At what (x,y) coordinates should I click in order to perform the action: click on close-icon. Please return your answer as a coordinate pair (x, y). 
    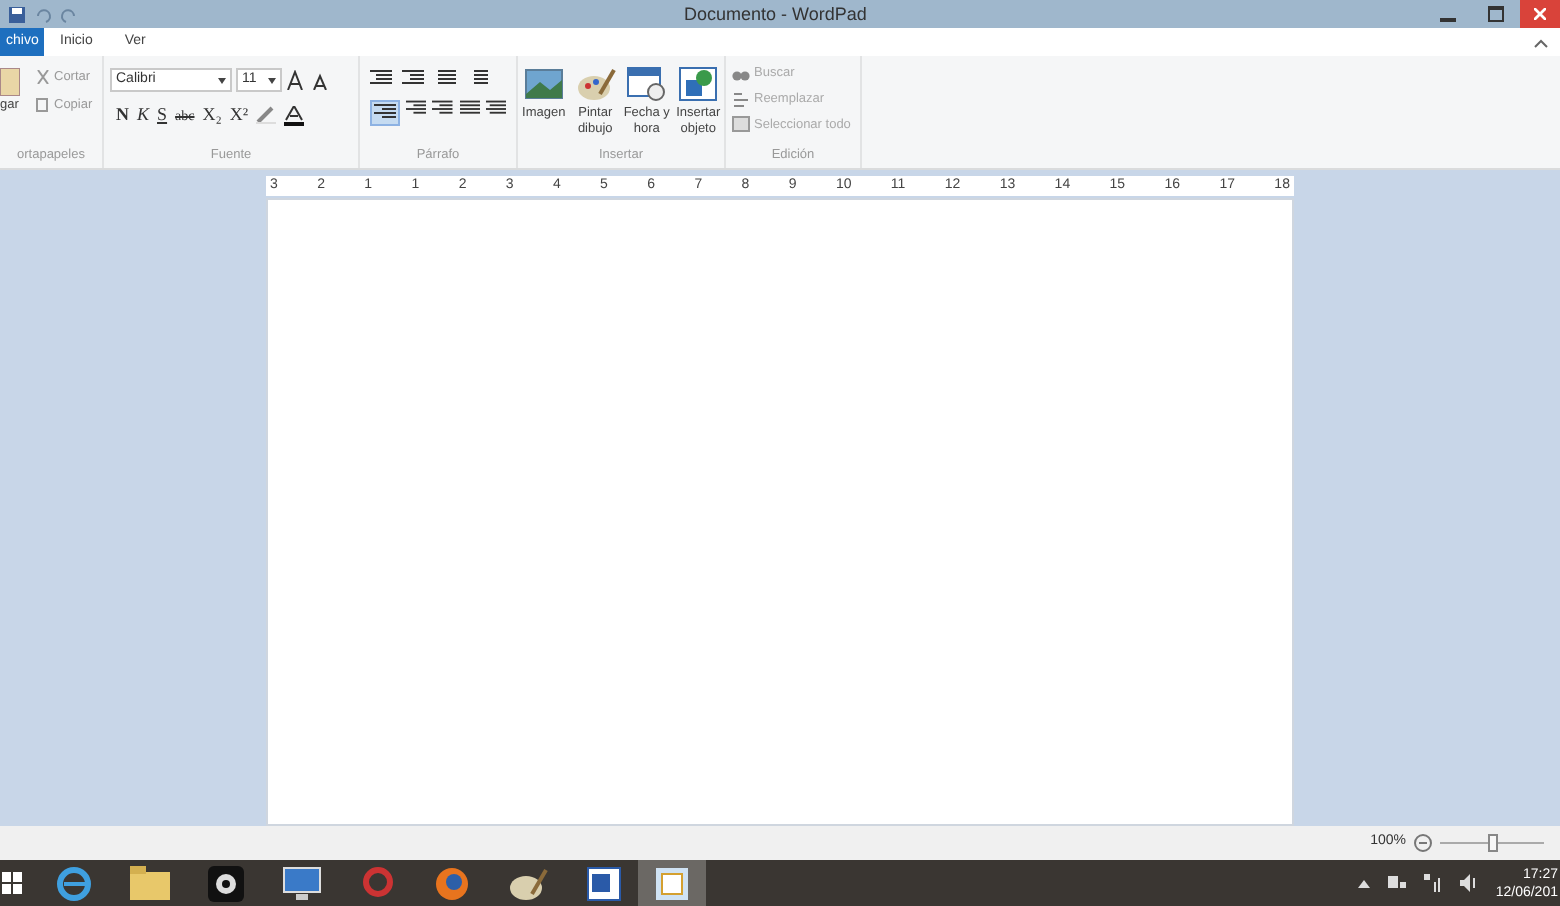
    Looking at the image, I should click on (1540, 14).